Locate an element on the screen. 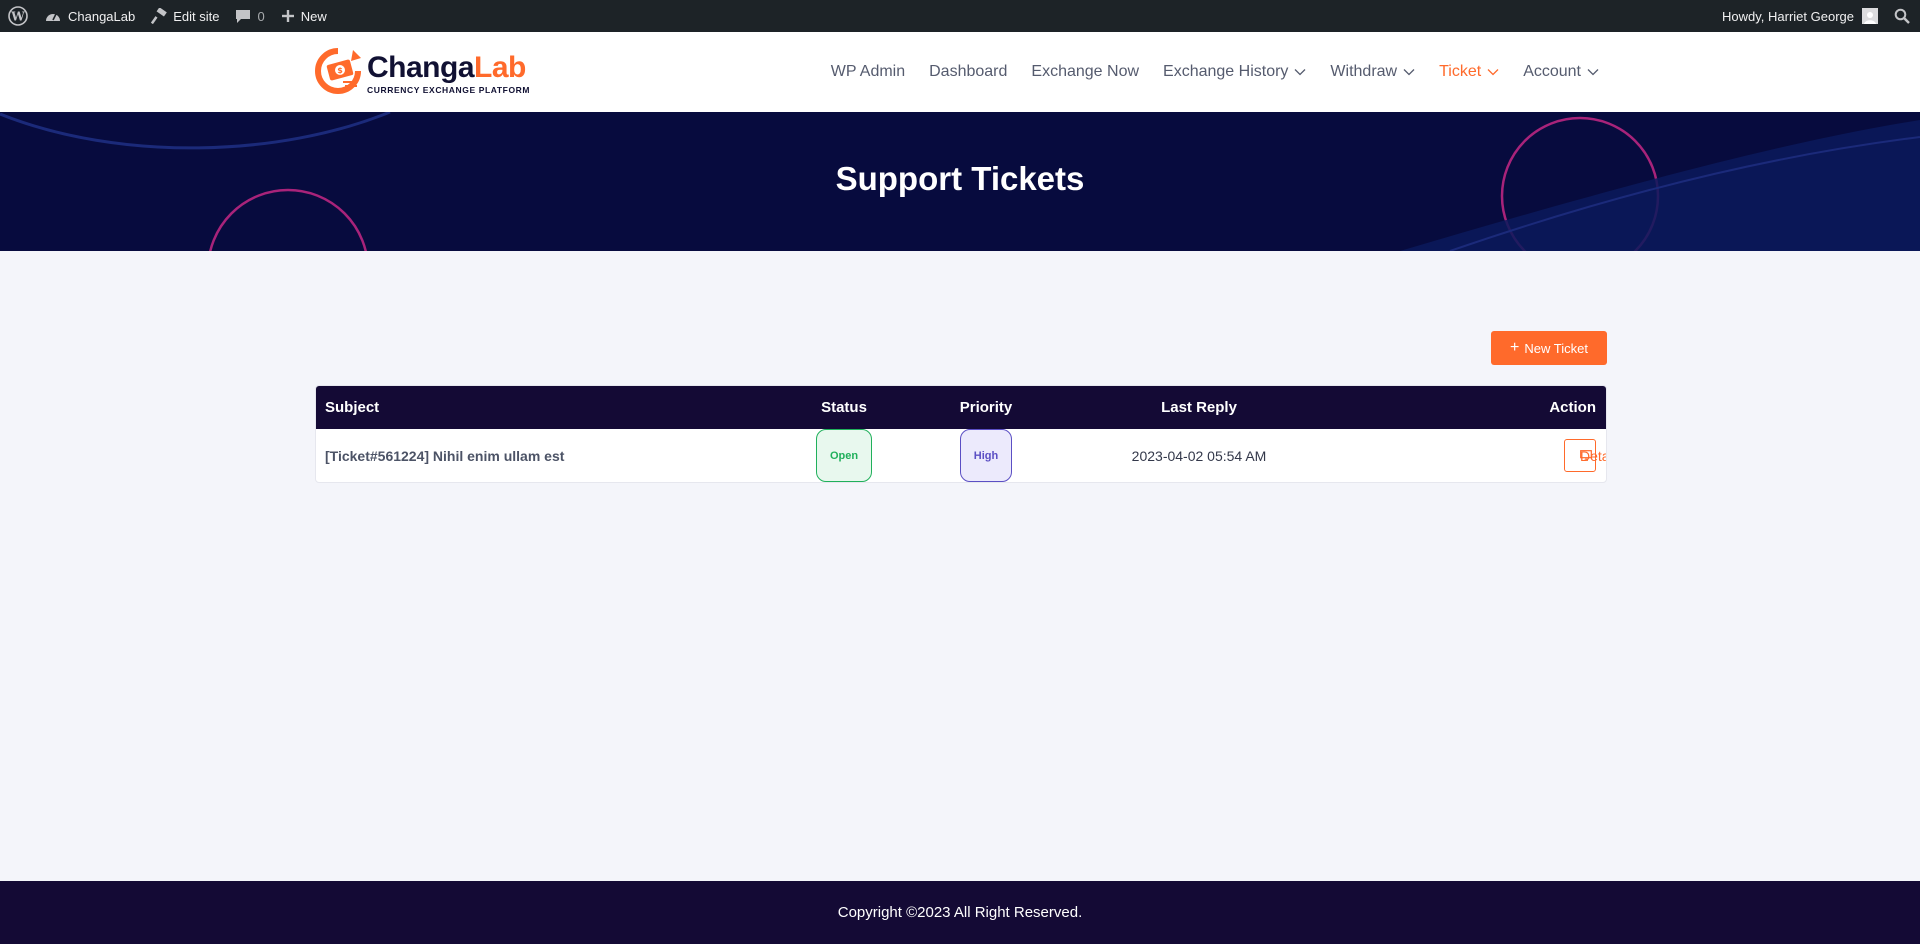  site-footer: Copyright ©2023 All Right Reserved. is located at coordinates (960, 912).